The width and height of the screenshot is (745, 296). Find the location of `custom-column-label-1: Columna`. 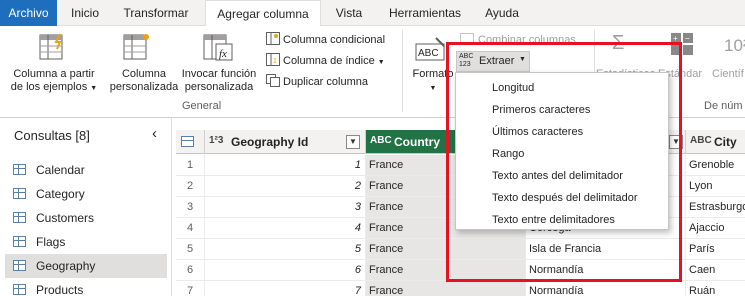

custom-column-label-1: Columna is located at coordinates (144, 74).